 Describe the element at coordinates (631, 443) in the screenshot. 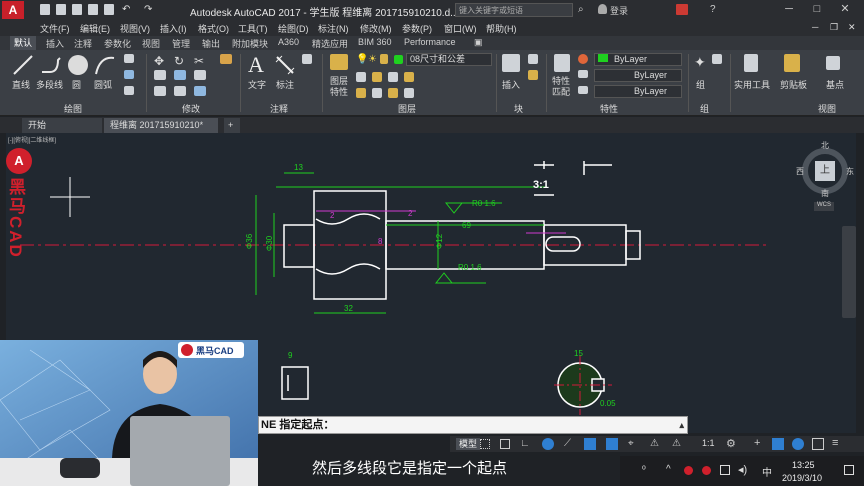

I see `selection-cycling-icon: ⌖` at that location.